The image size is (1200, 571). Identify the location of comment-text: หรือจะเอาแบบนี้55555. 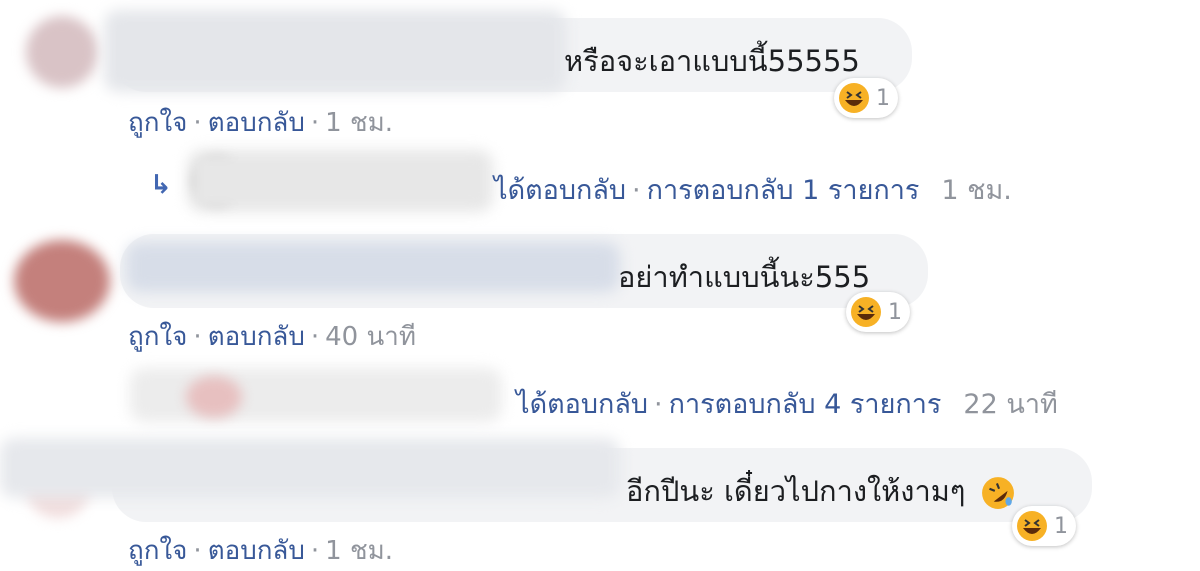
(712, 61).